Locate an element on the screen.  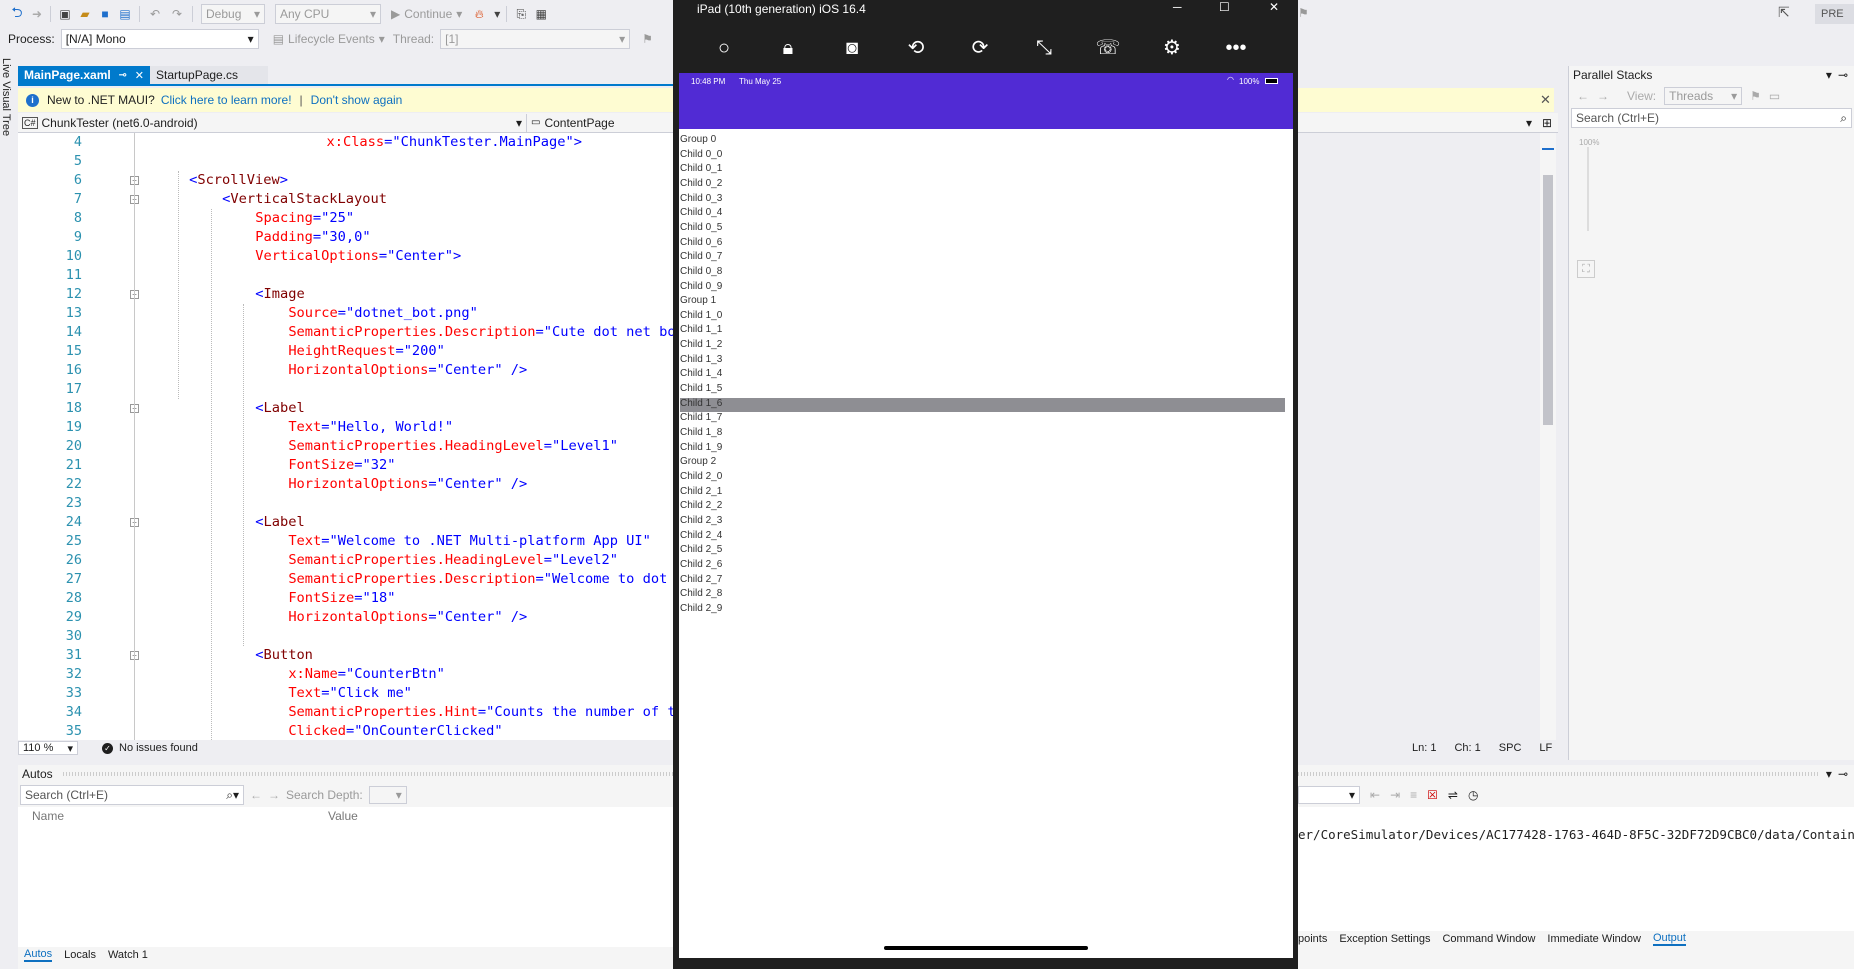
live-share-icon: ⇱ is located at coordinates (1784, 12).